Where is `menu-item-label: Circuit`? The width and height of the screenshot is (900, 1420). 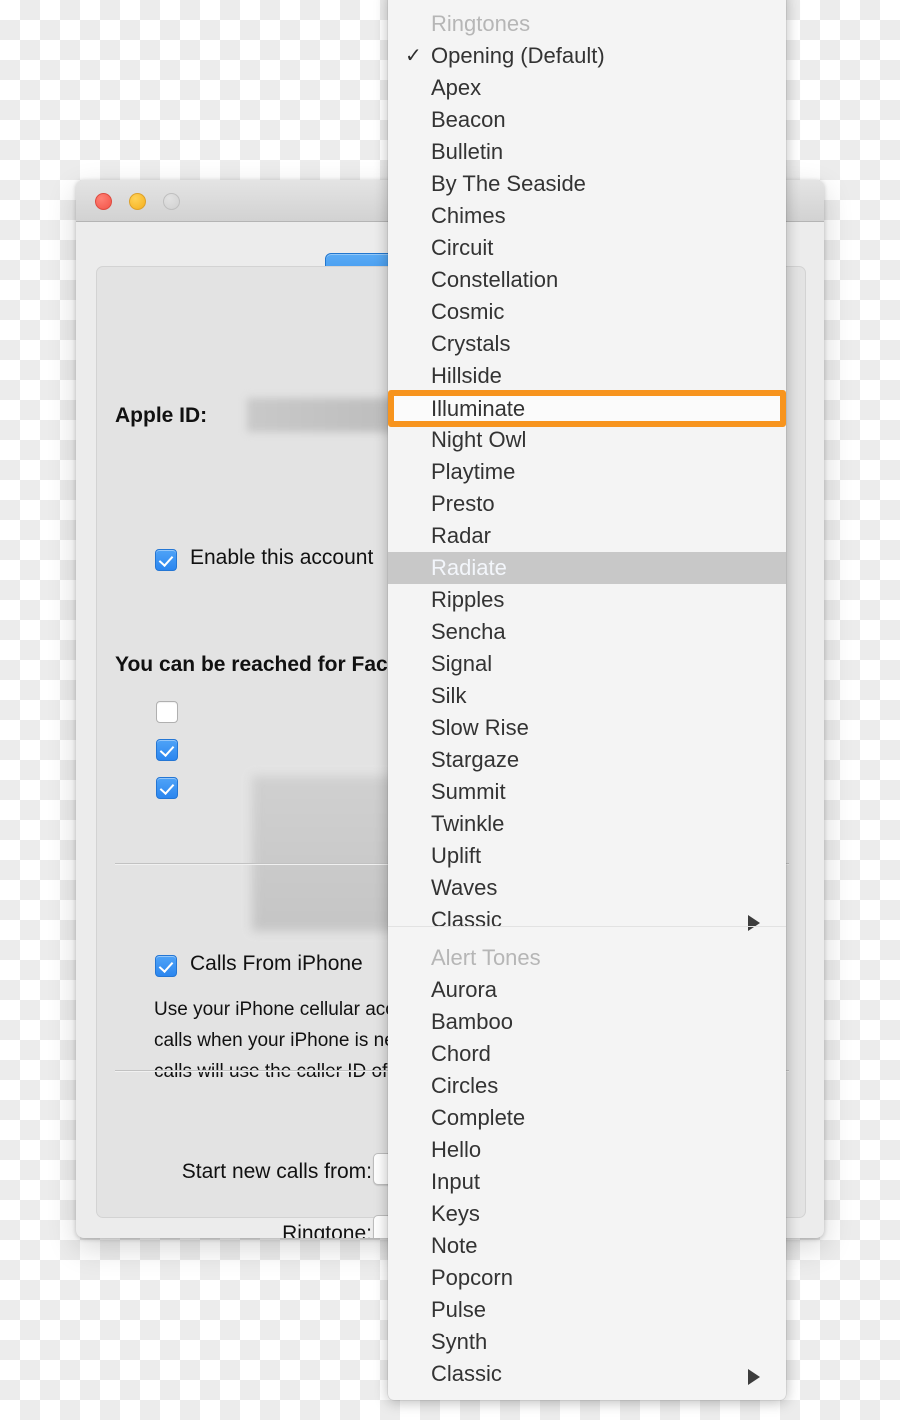 menu-item-label: Circuit is located at coordinates (462, 247).